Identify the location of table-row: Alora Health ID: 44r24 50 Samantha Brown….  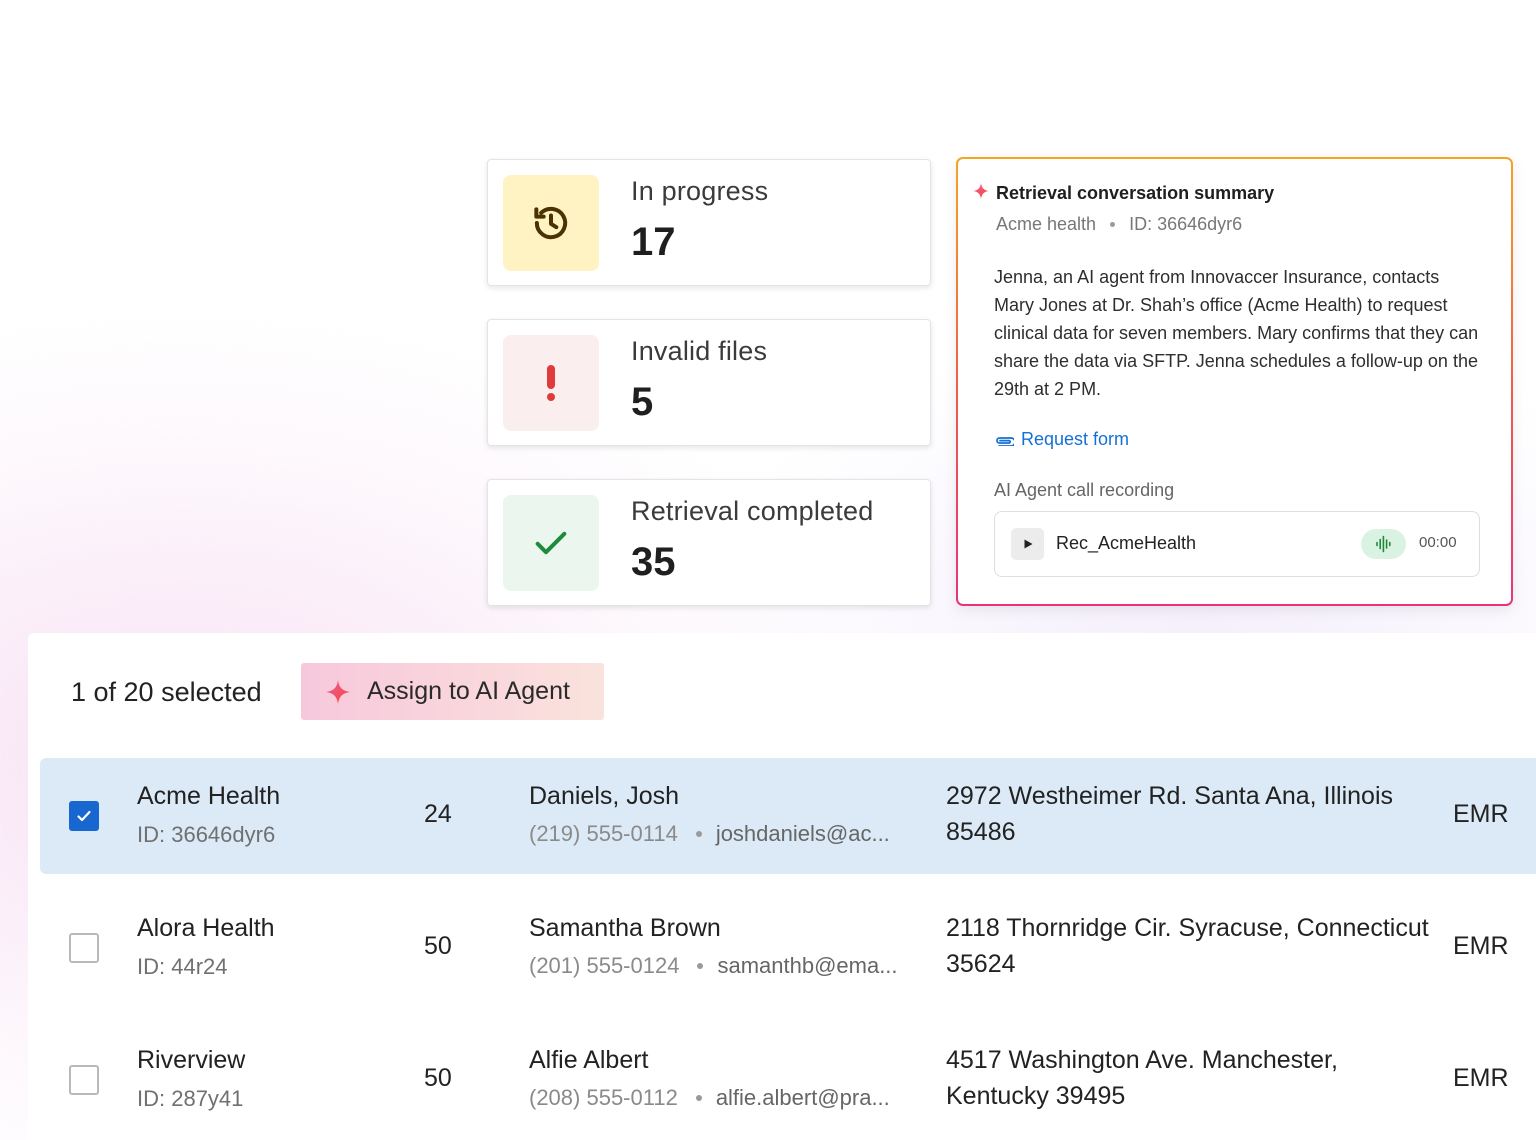
(788, 948).